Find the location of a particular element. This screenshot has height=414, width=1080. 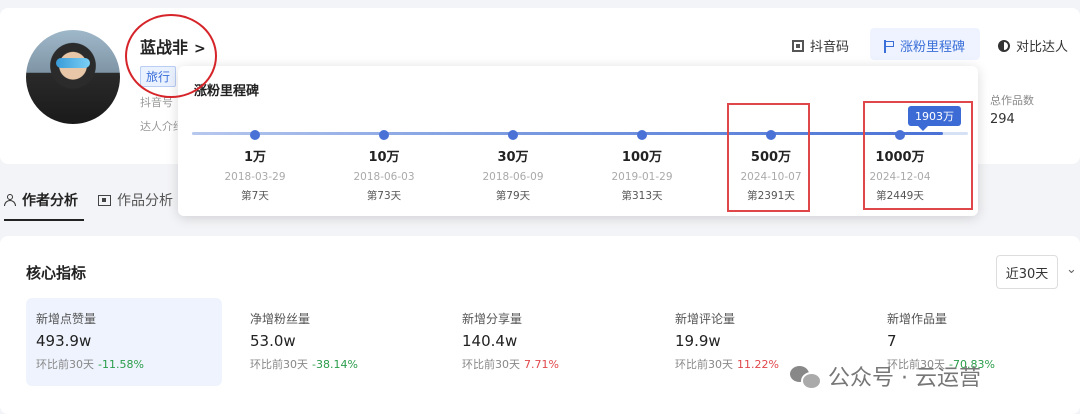

metric-value: 7 is located at coordinates (892, 341).